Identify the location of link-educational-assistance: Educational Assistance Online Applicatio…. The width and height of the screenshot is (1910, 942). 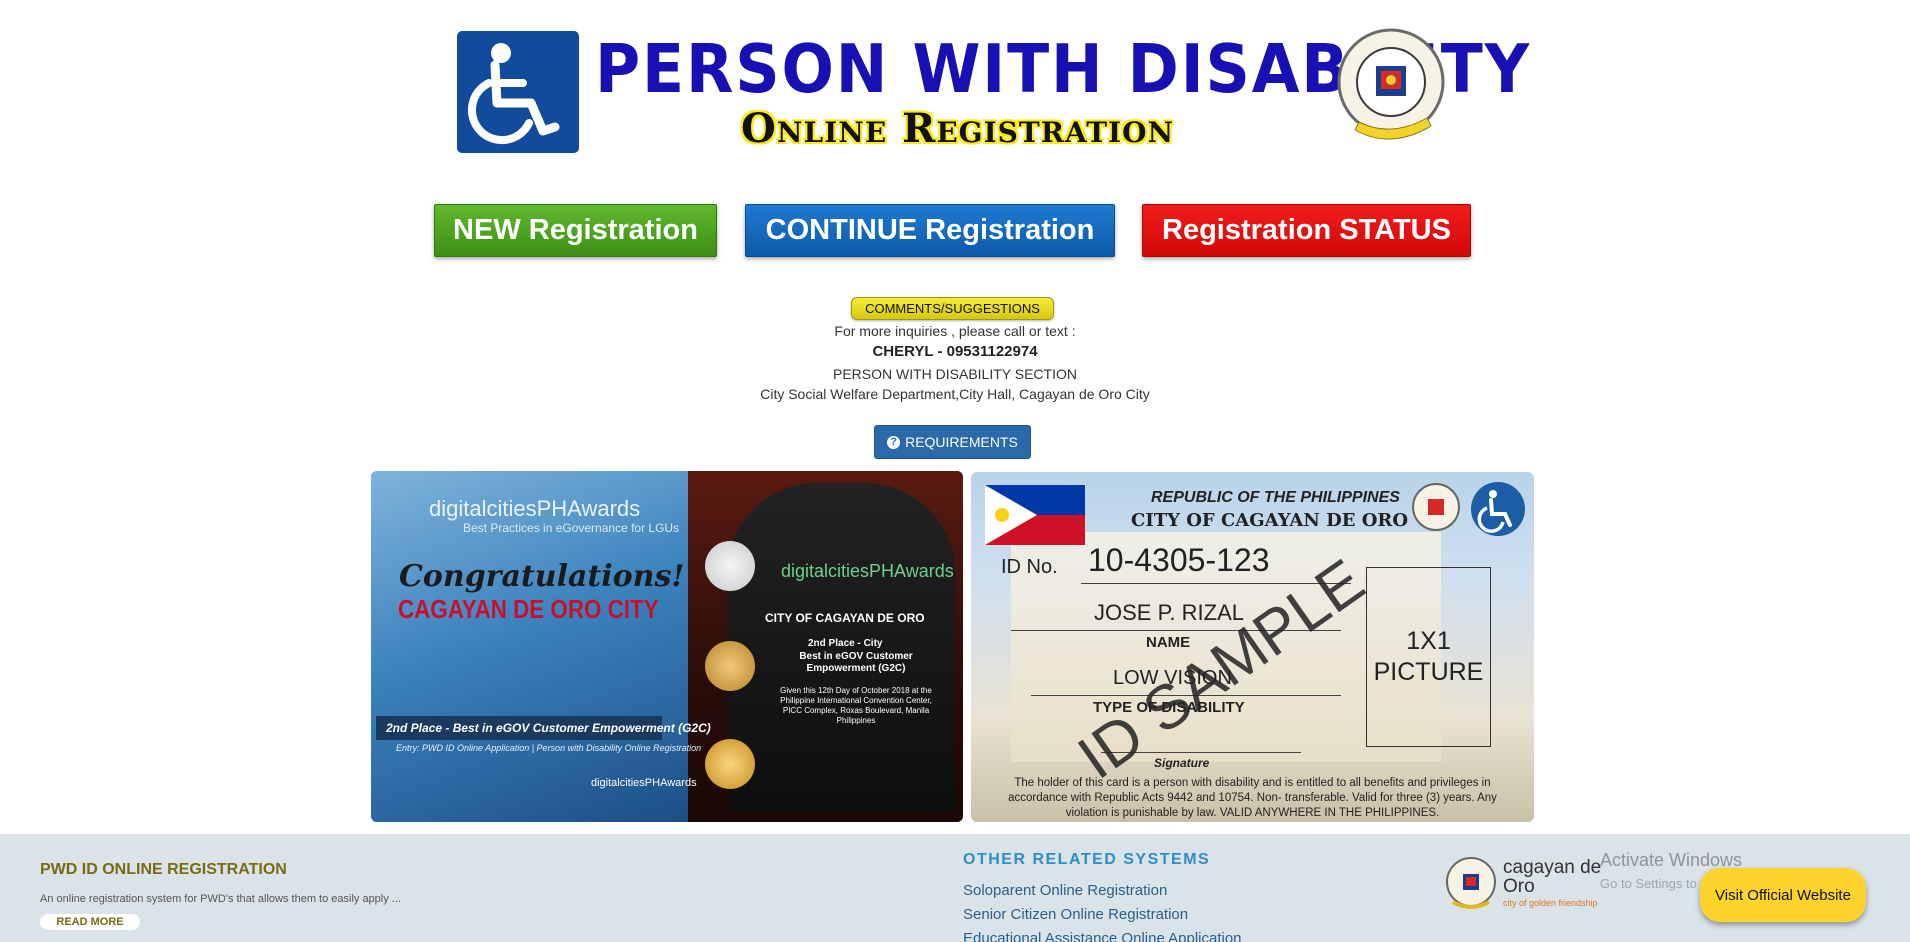
(1102, 936).